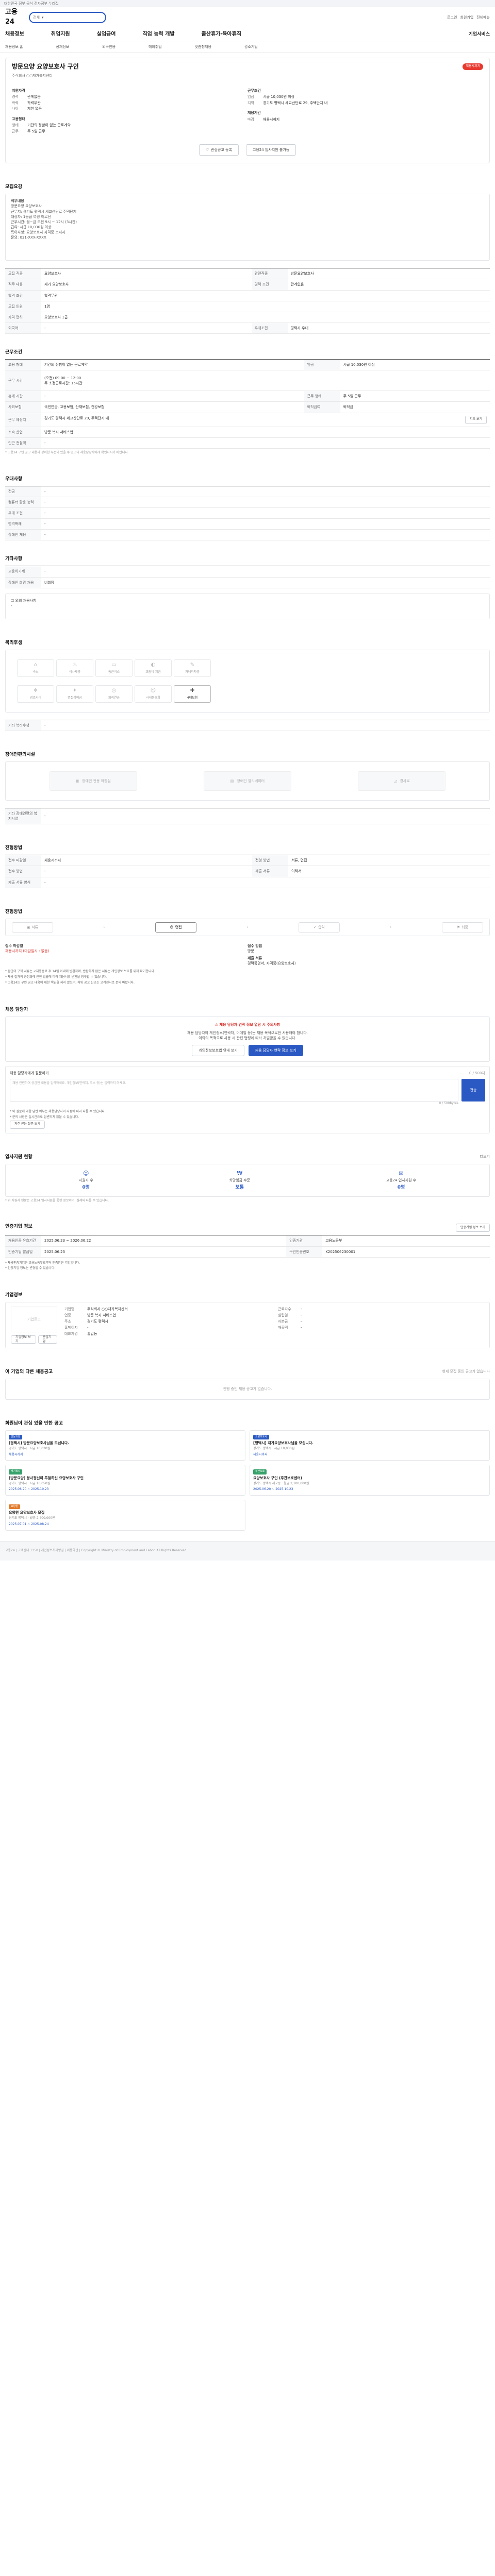  Describe the element at coordinates (270, 150) in the screenshot. I see `apply-unavailable-button: 고용24 입사지원 불가능` at that location.